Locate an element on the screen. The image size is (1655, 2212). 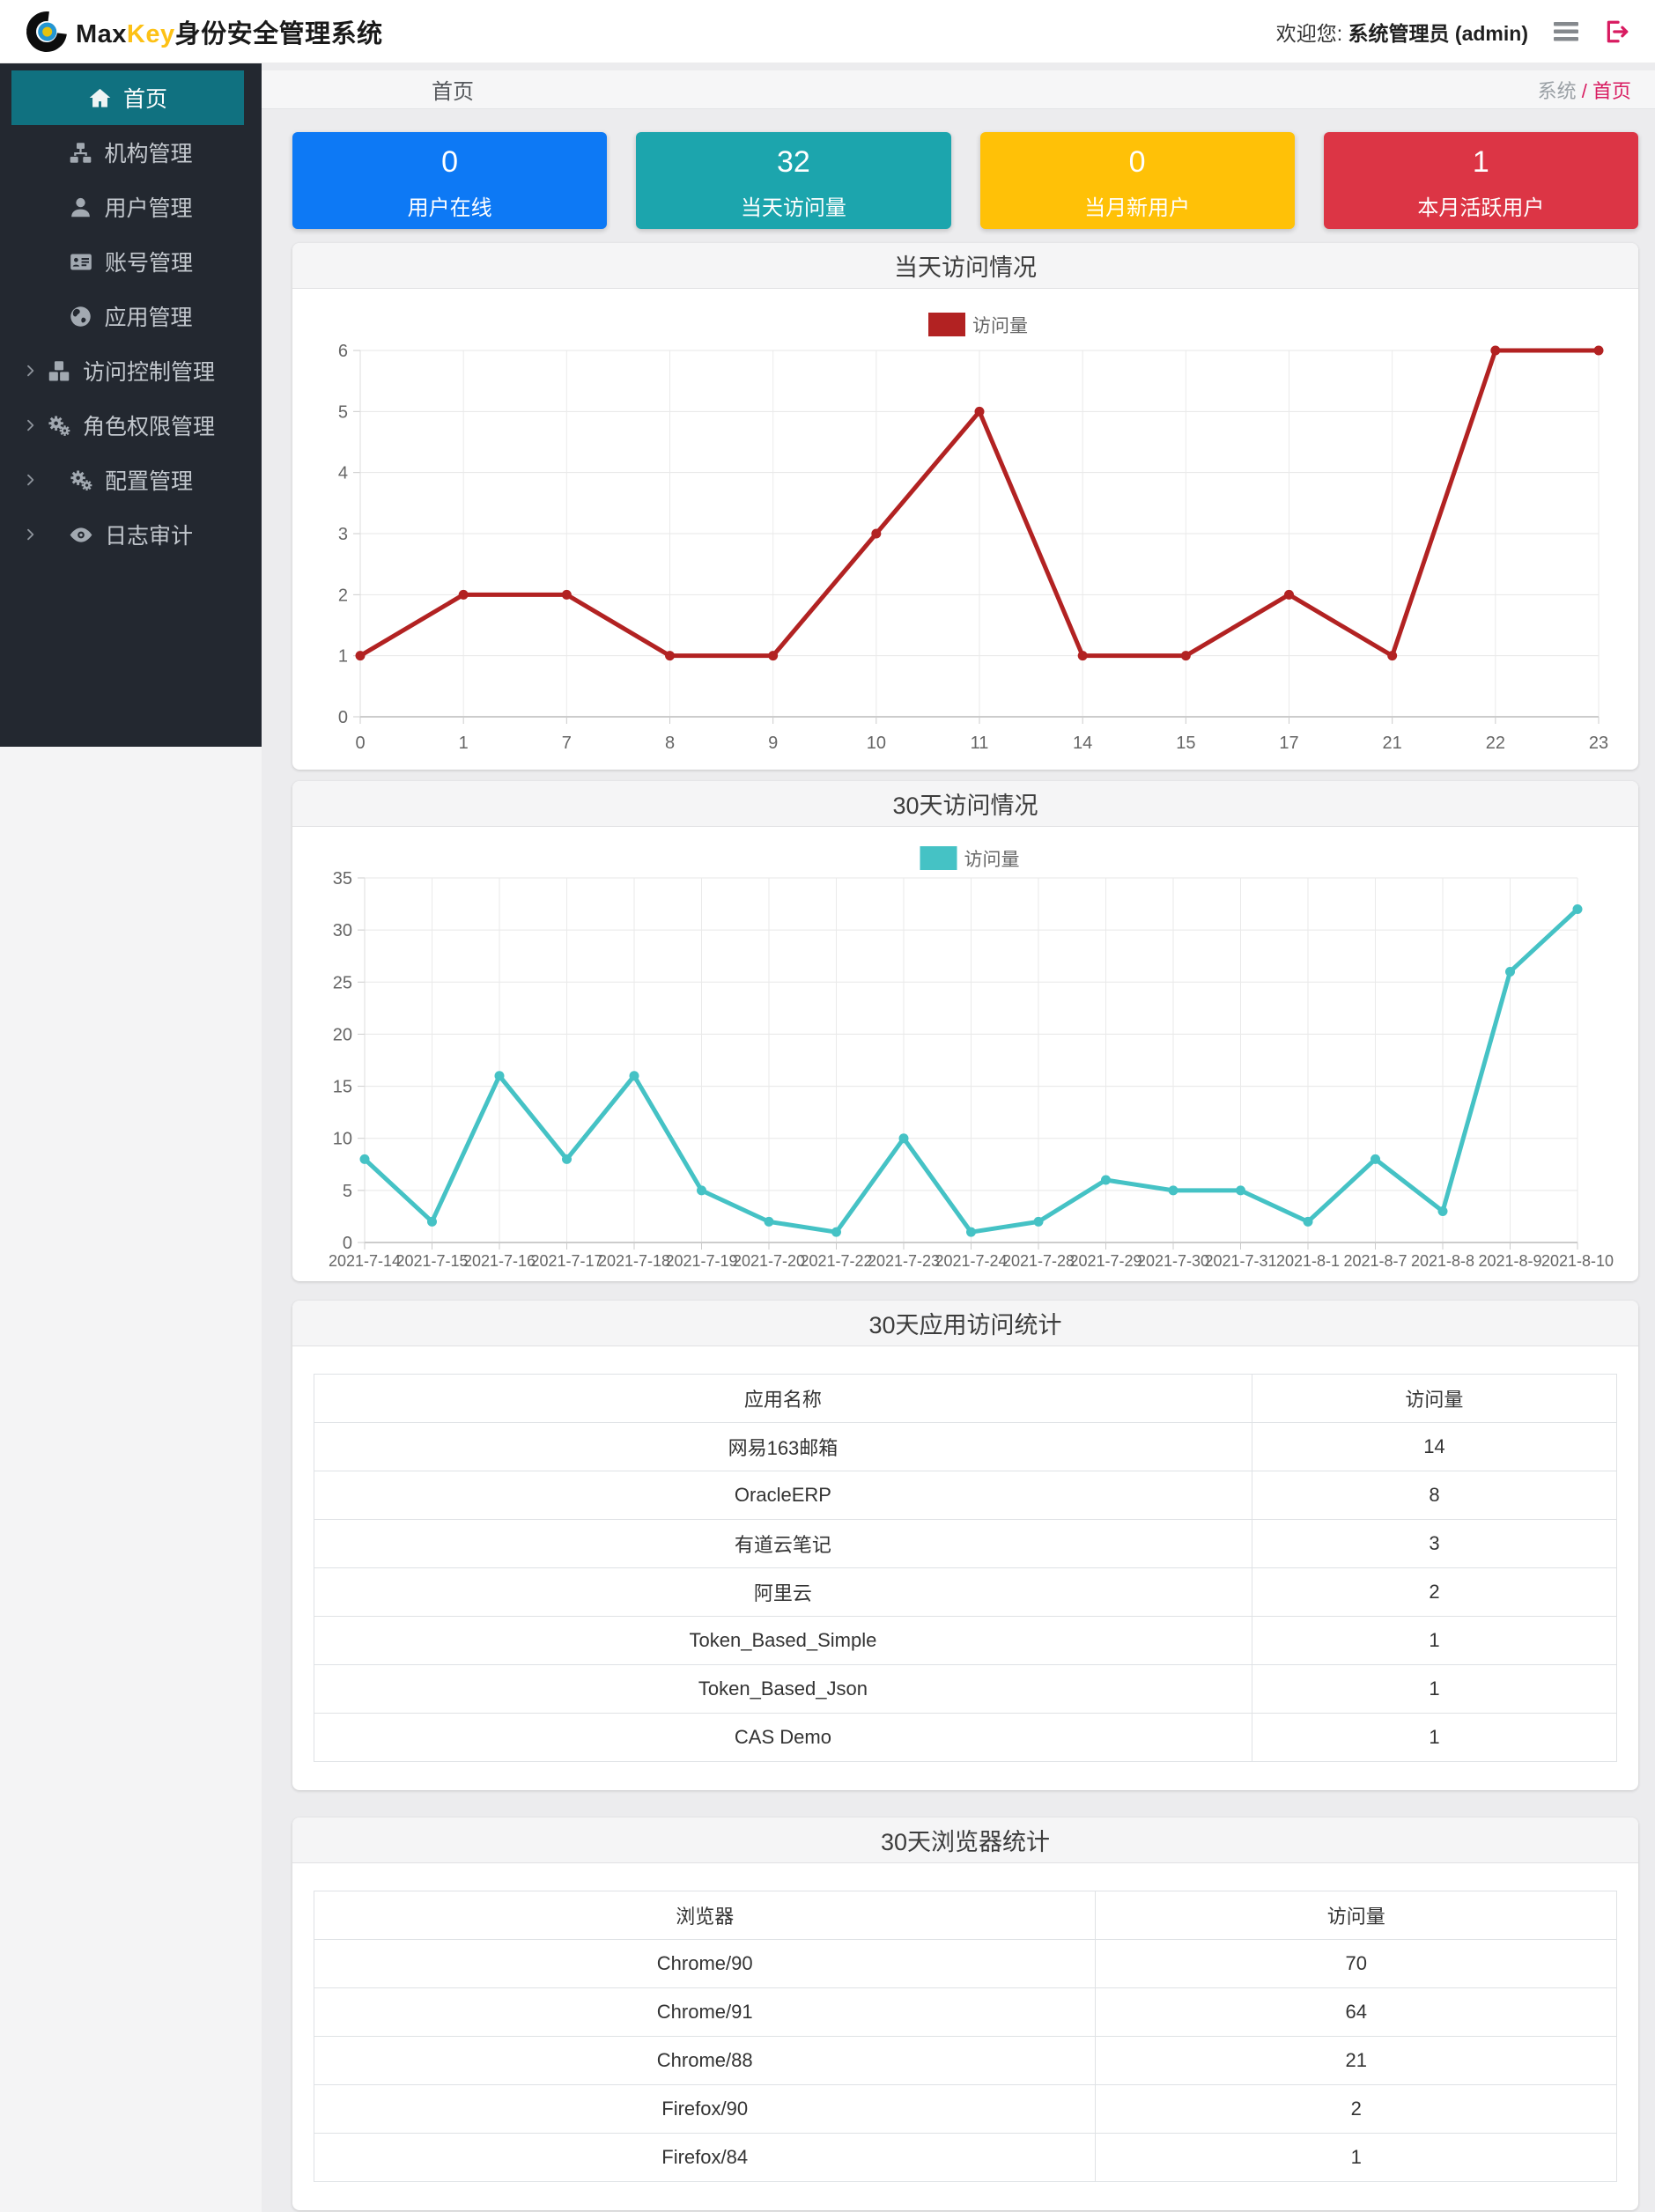
table-cell: CAS Demo is located at coordinates (783, 1737).